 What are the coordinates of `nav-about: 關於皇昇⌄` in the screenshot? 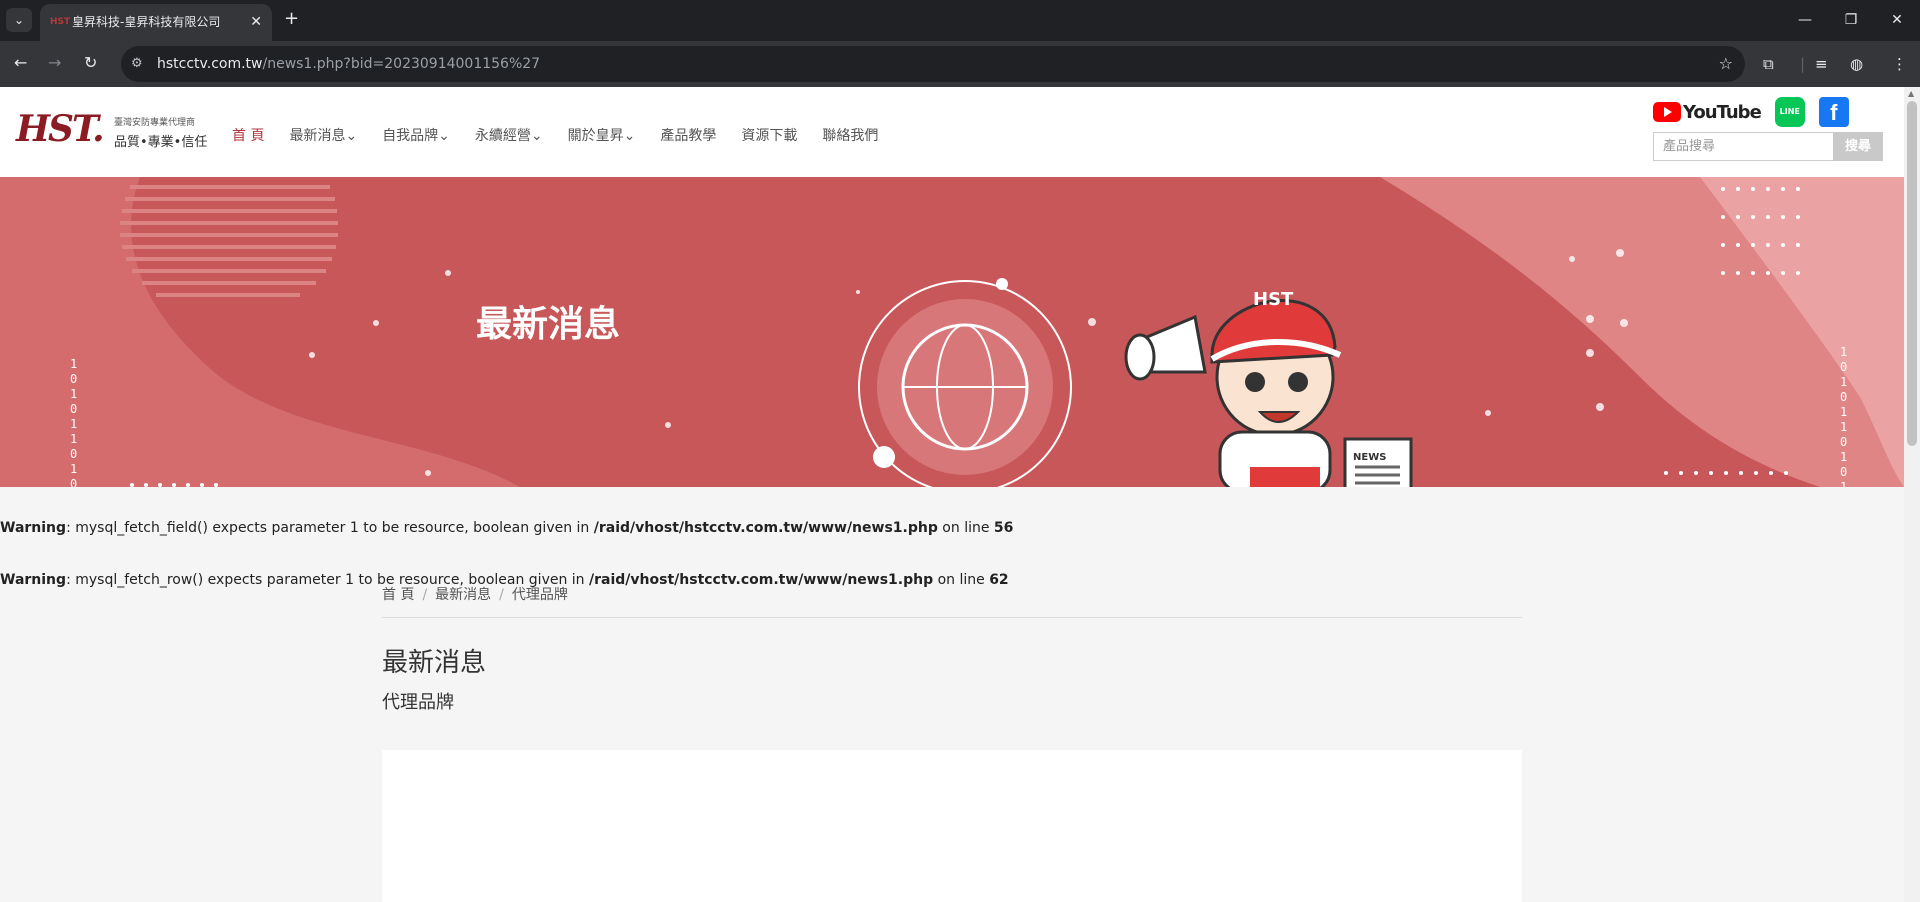 It's located at (602, 136).